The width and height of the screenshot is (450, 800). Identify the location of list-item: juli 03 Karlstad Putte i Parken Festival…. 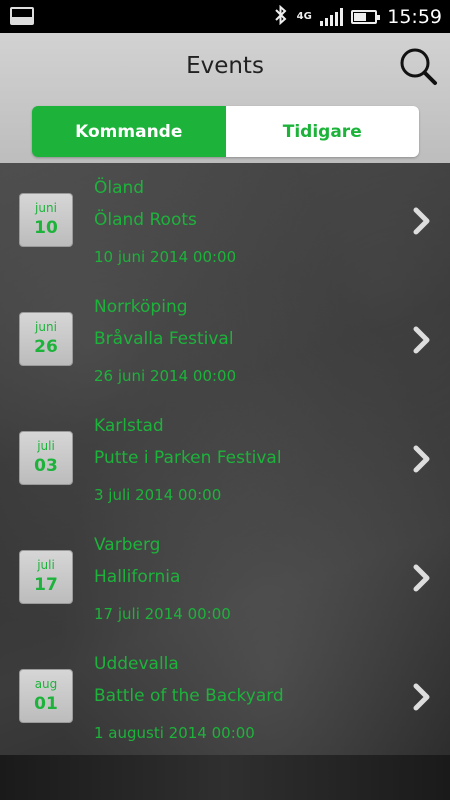
(225, 460).